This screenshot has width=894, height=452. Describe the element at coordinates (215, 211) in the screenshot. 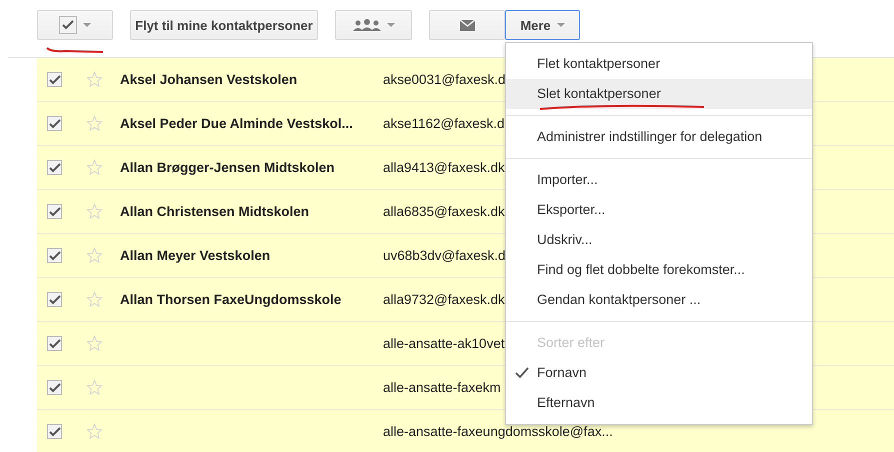

I see `contact-name: Allan Christensen Midtskolen` at that location.